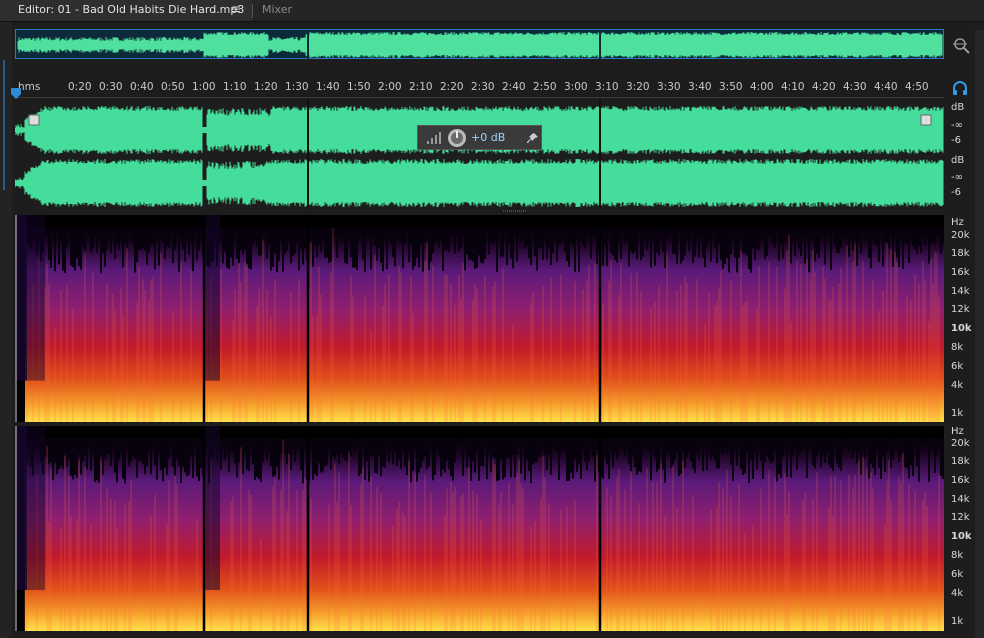 This screenshot has width=984, height=638. What do you see at coordinates (131, 9) in the screenshot?
I see `tab-editor-label: Editor: 01 - Bad Old Habits Die Hard.mp3` at bounding box center [131, 9].